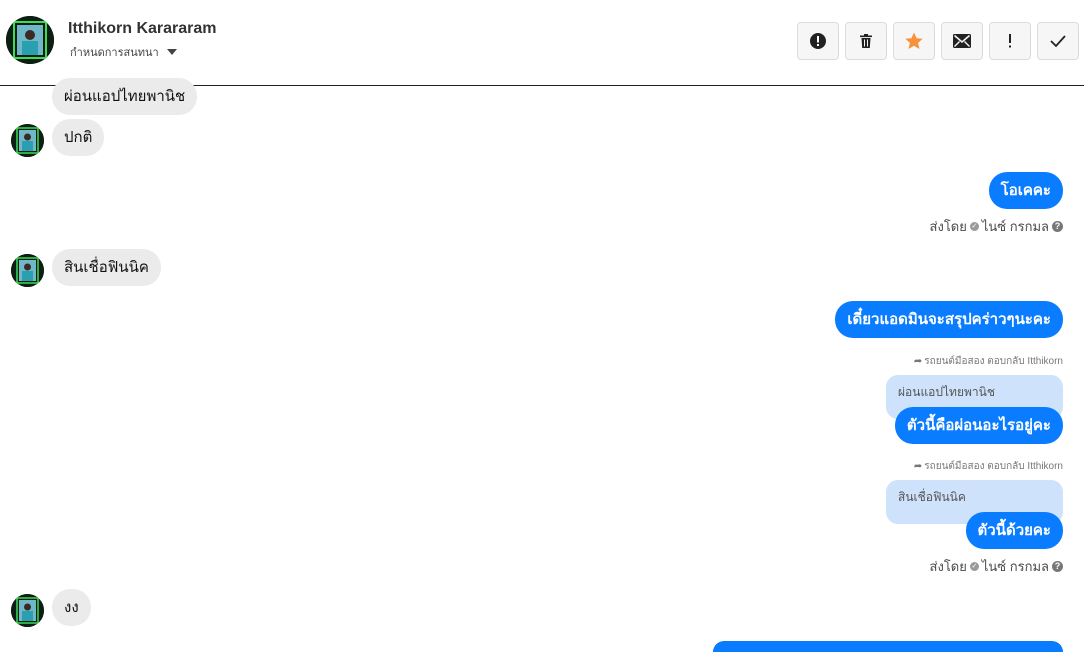 The height and width of the screenshot is (652, 1084). I want to click on conversation-assign-dropdown: กำหนดการสนทนา, so click(123, 52).